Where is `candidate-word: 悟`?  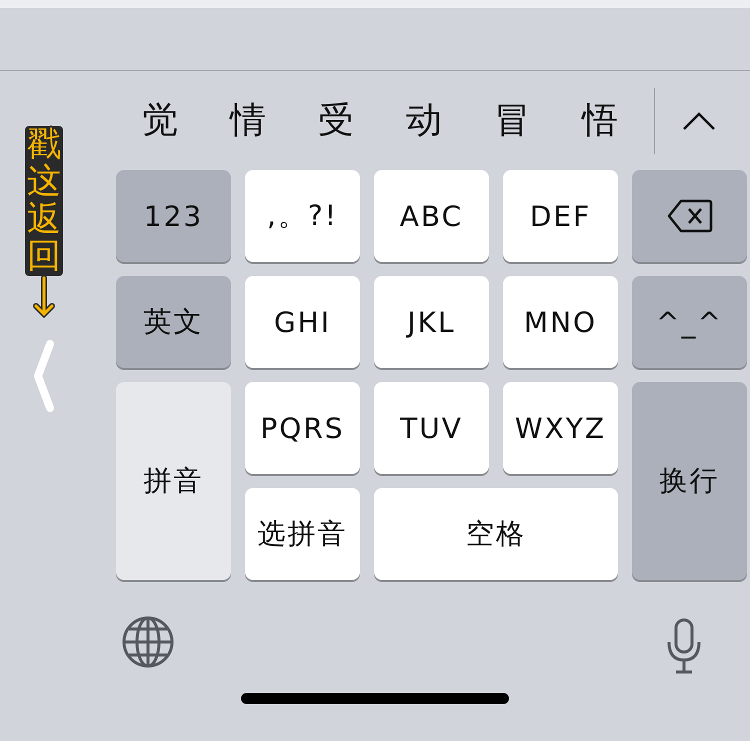 candidate-word: 悟 is located at coordinates (600, 120).